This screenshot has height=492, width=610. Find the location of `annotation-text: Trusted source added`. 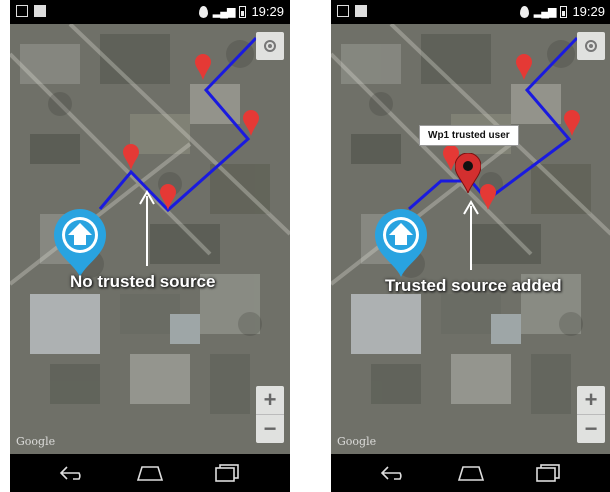

annotation-text: Trusted source added is located at coordinates (473, 285).